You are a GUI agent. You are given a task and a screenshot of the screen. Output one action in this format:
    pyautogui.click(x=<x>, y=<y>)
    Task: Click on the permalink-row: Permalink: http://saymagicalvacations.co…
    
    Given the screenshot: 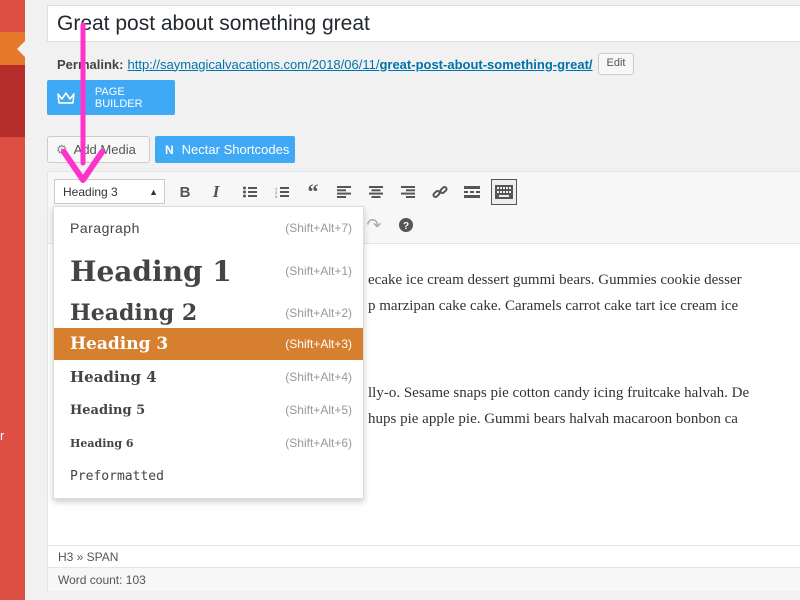 What is the action you would take?
    pyautogui.click(x=346, y=64)
    